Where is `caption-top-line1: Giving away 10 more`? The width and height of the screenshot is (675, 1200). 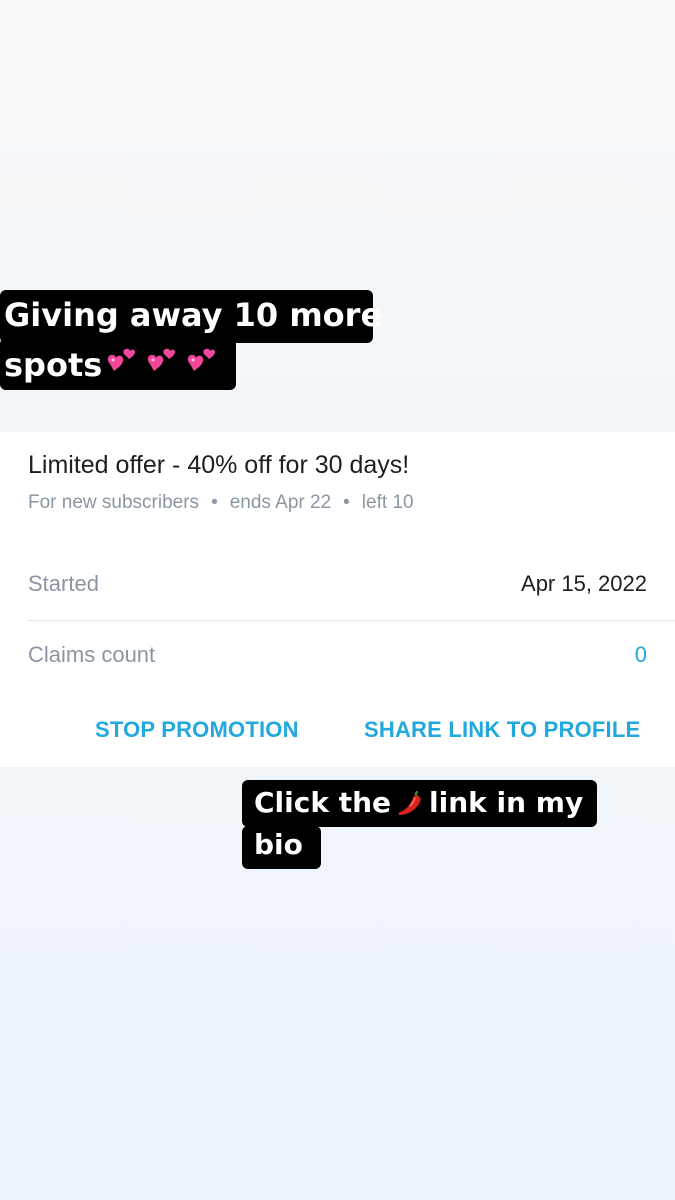
caption-top-line1: Giving away 10 more is located at coordinates (191, 316).